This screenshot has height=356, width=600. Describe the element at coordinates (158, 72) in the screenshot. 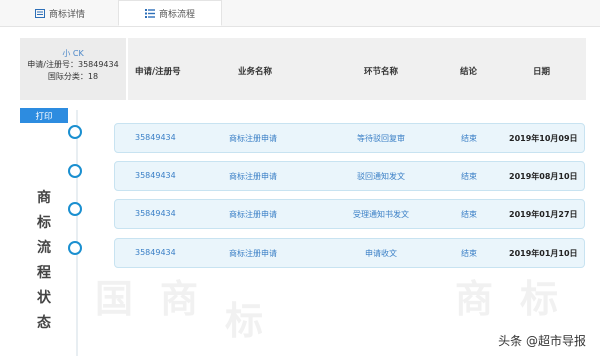

I see `column-header-reg-no: 申请/注册号` at that location.